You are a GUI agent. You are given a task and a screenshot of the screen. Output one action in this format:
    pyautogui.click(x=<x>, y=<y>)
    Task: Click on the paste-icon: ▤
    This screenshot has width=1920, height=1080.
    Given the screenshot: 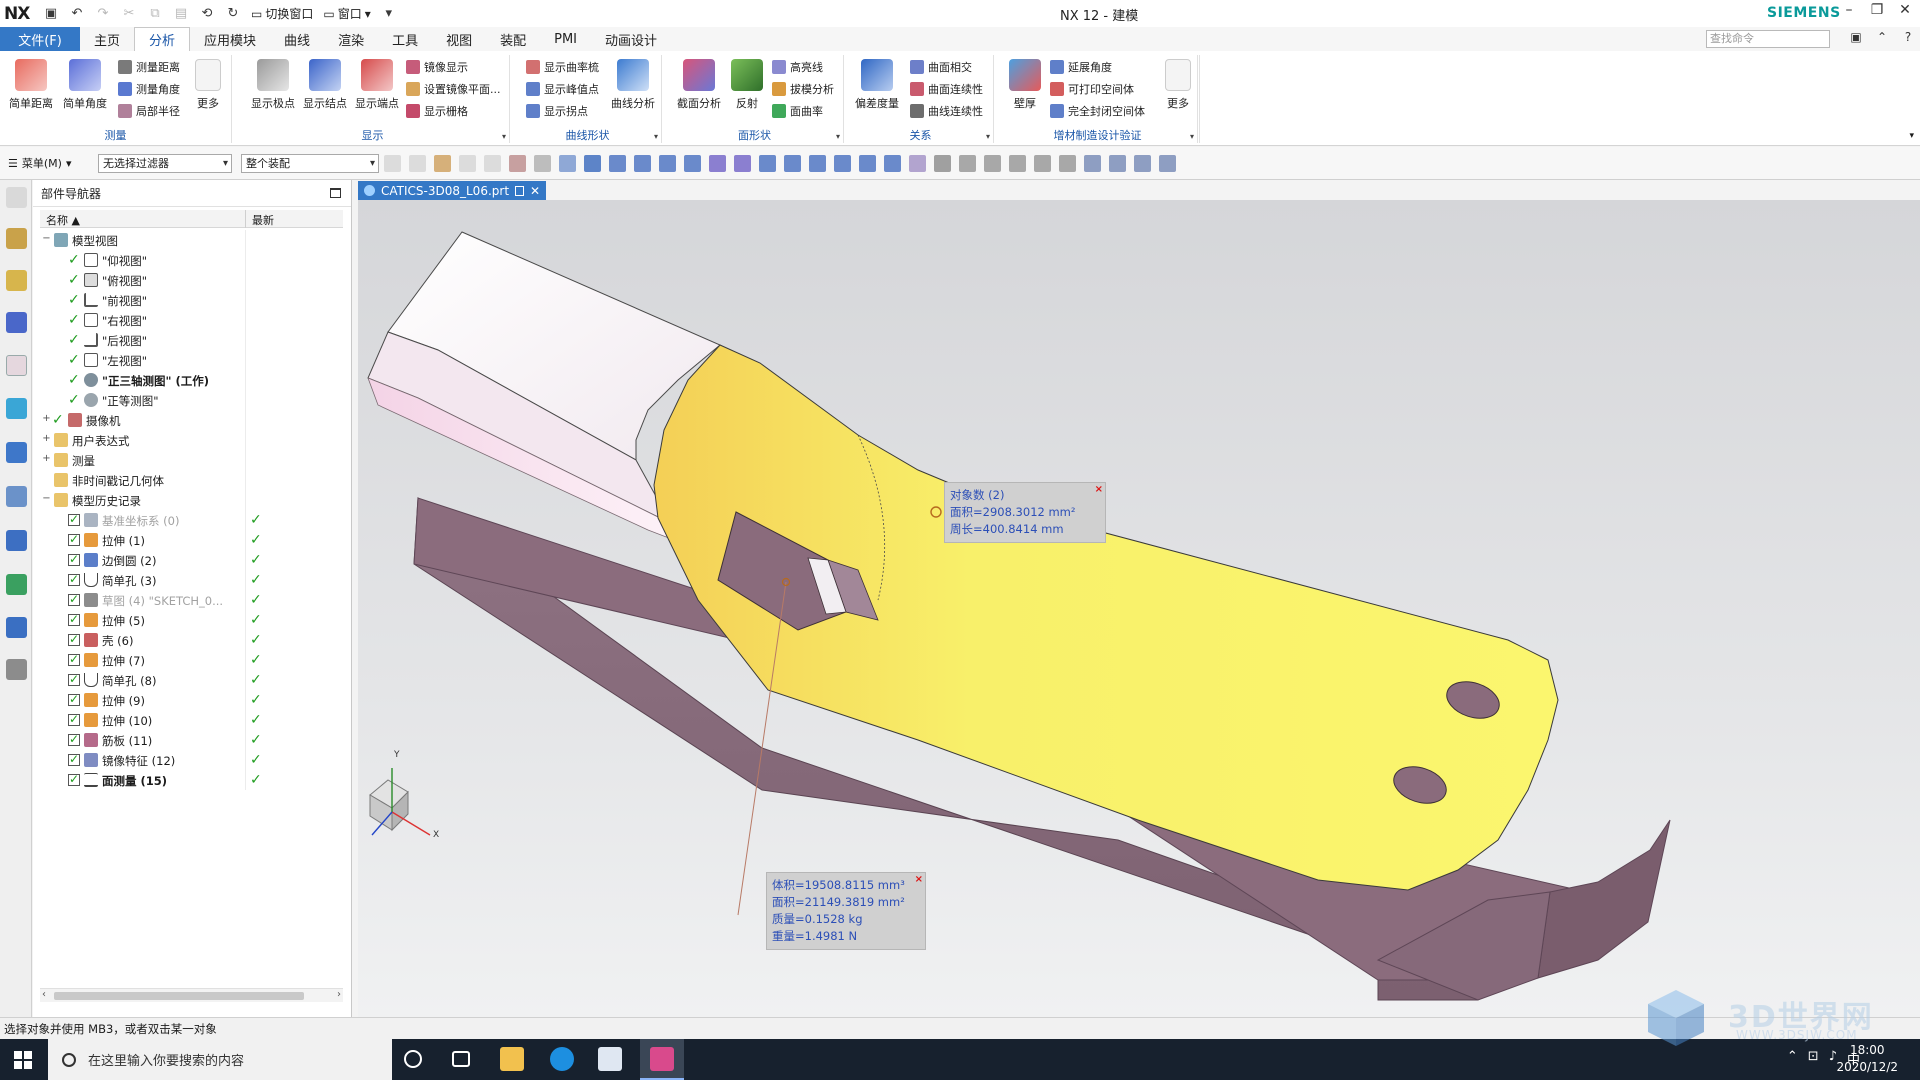 What is the action you would take?
    pyautogui.click(x=181, y=14)
    